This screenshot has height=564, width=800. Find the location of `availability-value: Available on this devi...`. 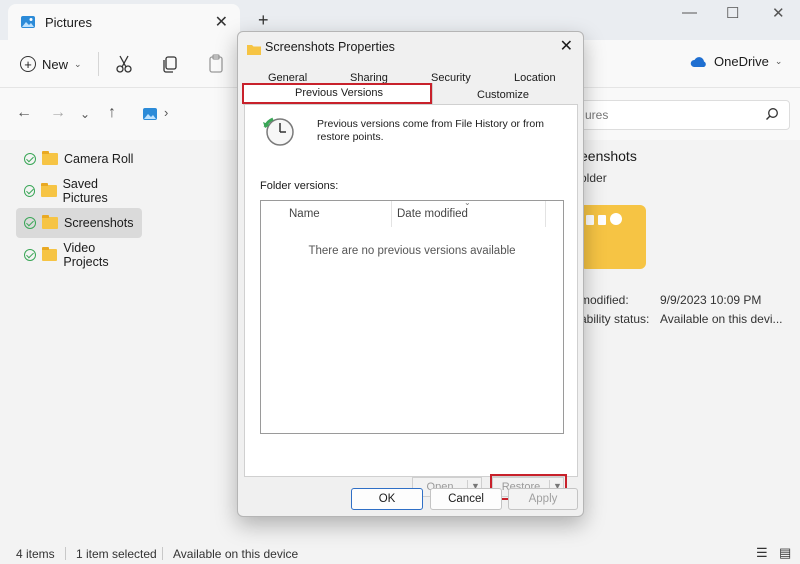

availability-value: Available on this devi... is located at coordinates (721, 319).